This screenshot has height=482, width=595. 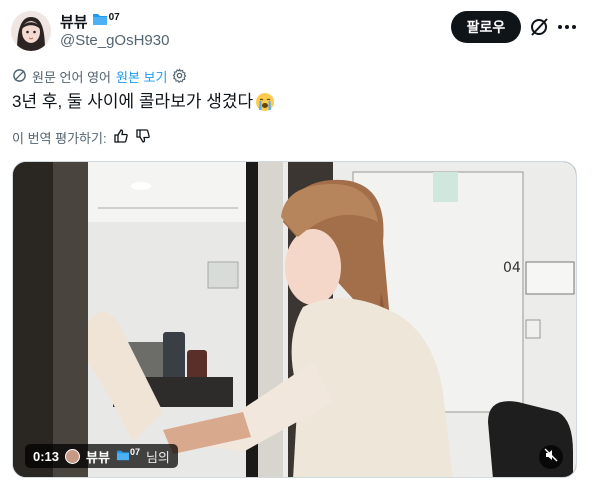 I want to click on author-name-row: 뷰뷰 07, so click(x=90, y=21).